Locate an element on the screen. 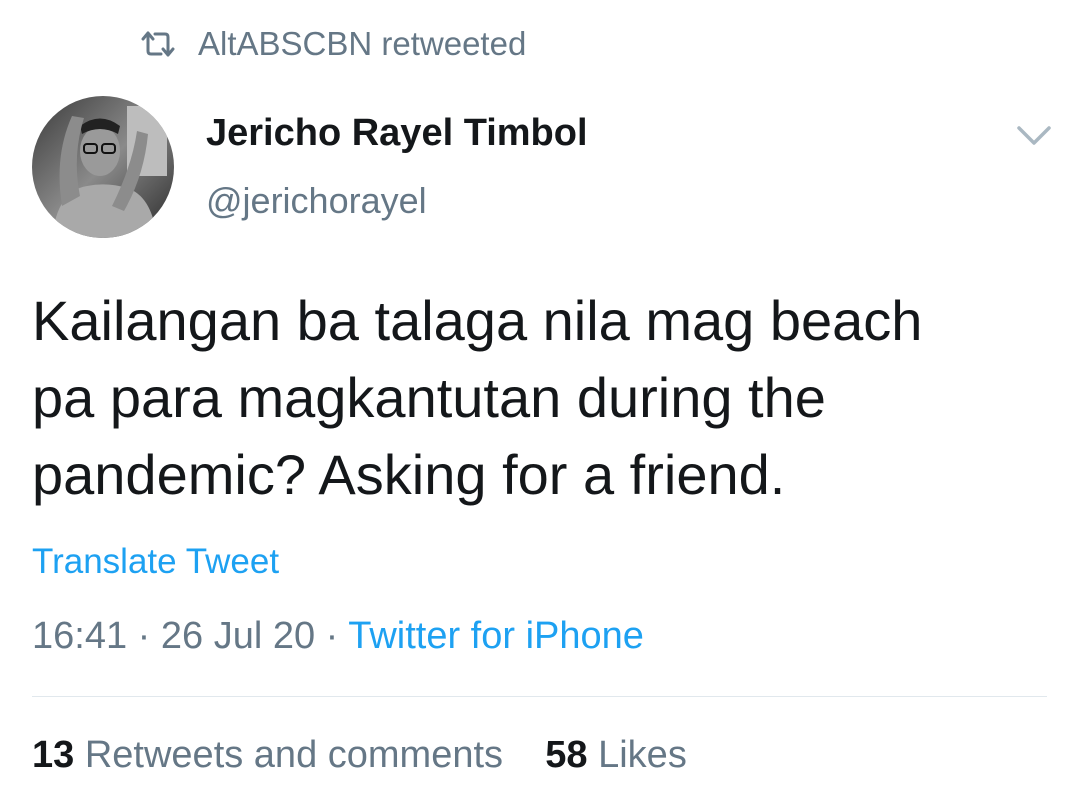 Image resolution: width=1077 pixels, height=797 pixels. author-name: Jericho Rayel Timbol is located at coordinates (397, 133).